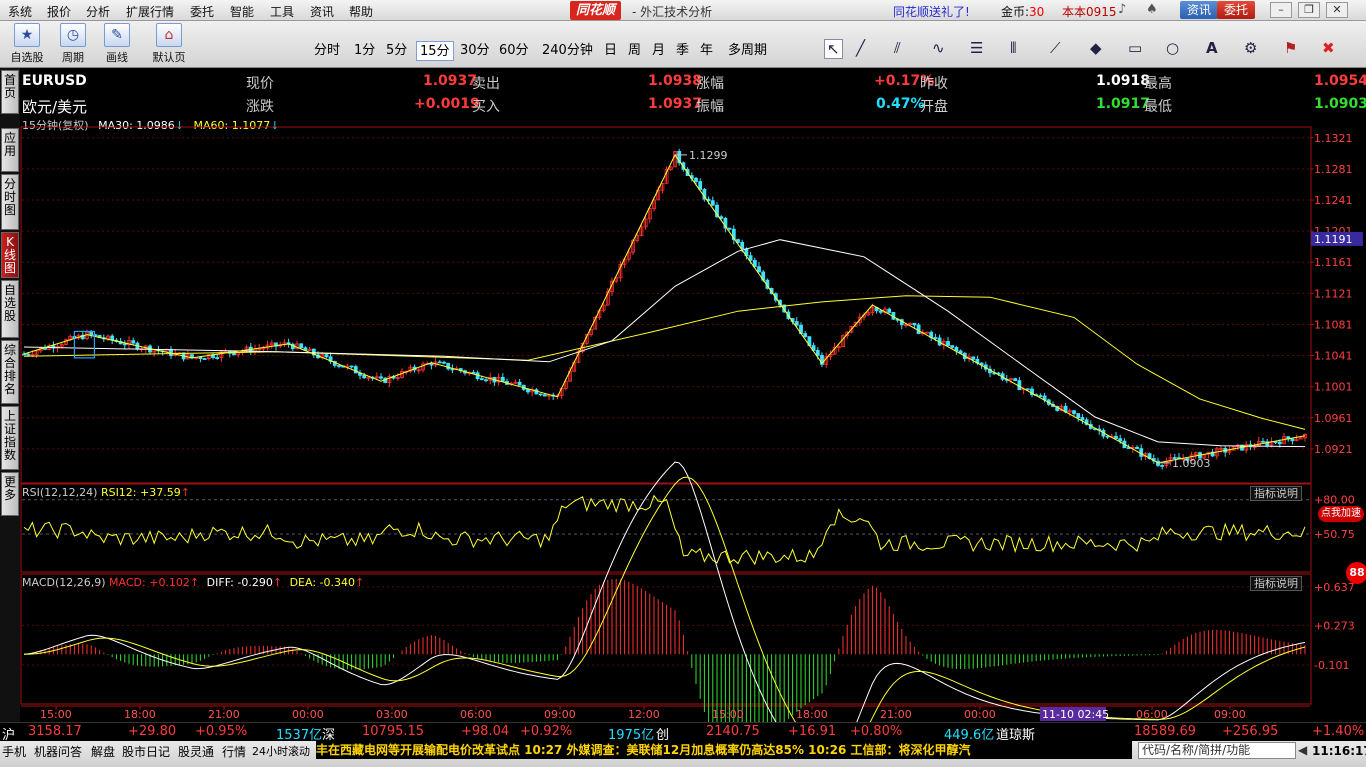 The width and height of the screenshot is (1366, 767). Describe the element at coordinates (1309, 10) in the screenshot. I see `restore-button: ❐` at that location.